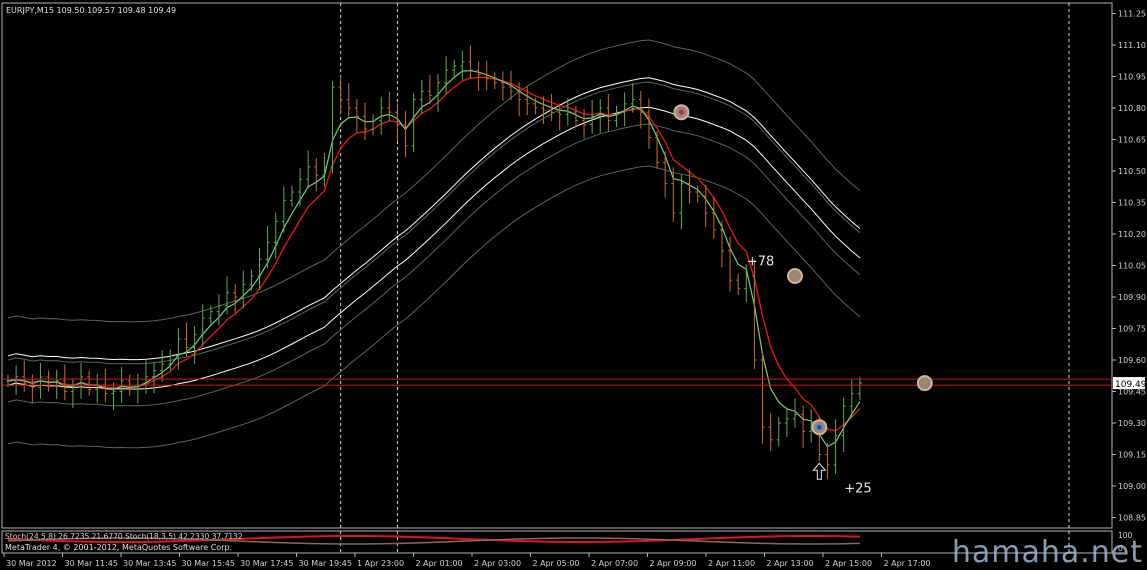  What do you see at coordinates (1132, 203) in the screenshot?
I see `y-tick-label: 110.35` at bounding box center [1132, 203].